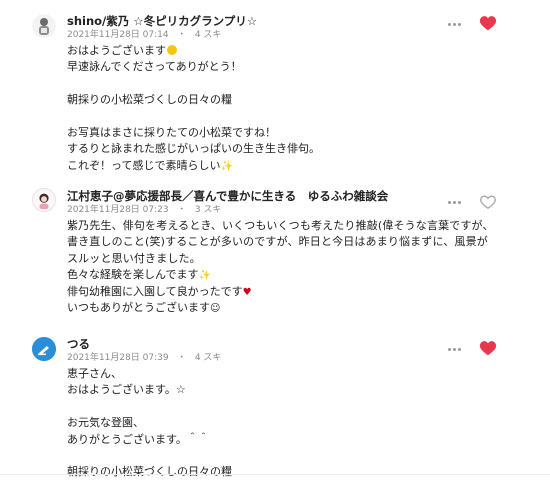 The width and height of the screenshot is (550, 484). What do you see at coordinates (118, 210) in the screenshot?
I see `comment-date: 2021年11月28日 07:23` at bounding box center [118, 210].